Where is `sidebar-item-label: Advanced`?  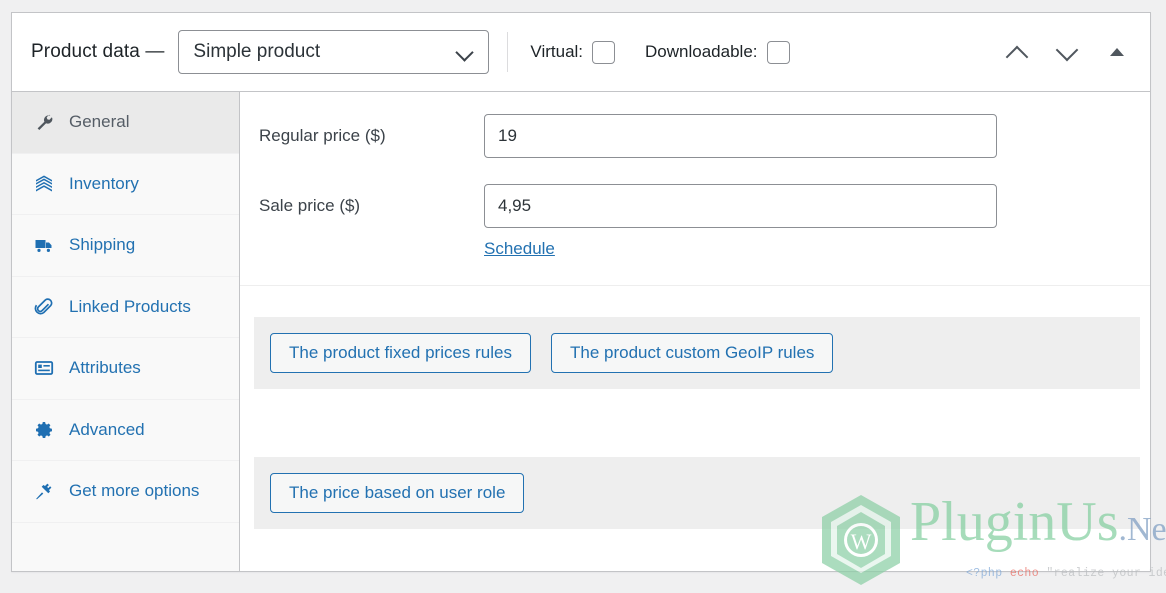
sidebar-item-label: Advanced is located at coordinates (107, 429).